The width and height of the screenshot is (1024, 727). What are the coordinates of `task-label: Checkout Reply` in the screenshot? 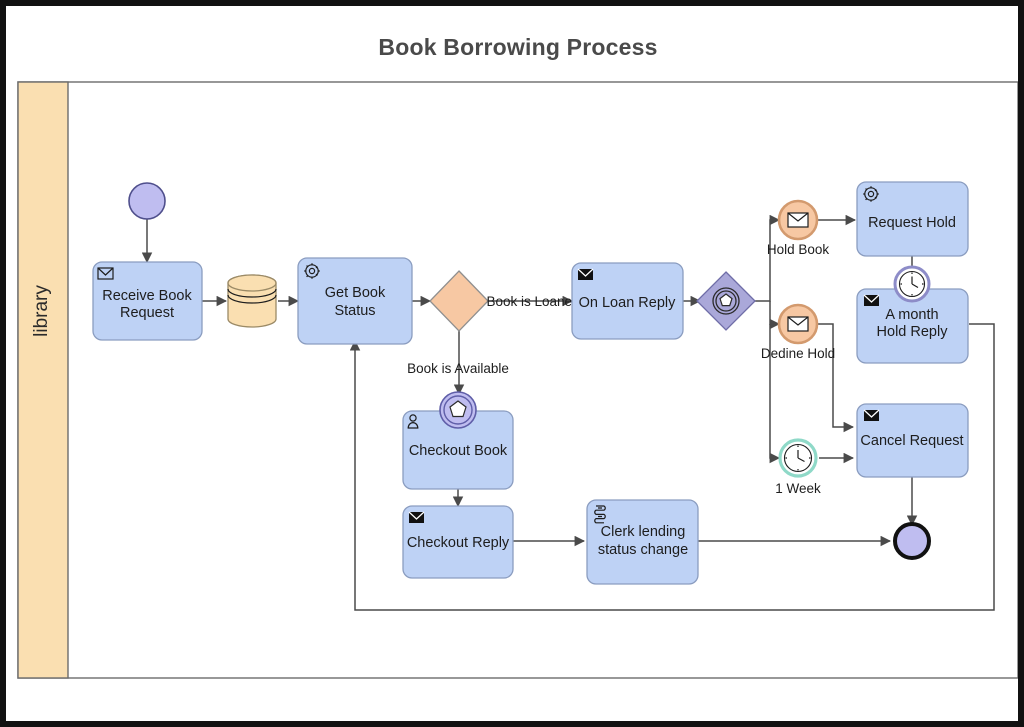 It's located at (458, 543).